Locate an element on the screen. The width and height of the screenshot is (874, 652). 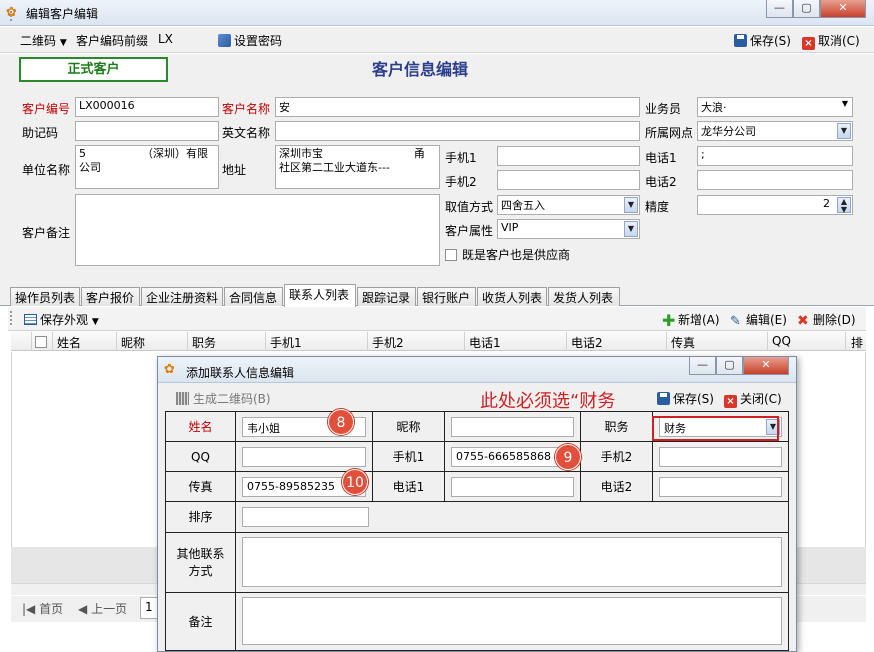
attribute-select: VIP ▼ is located at coordinates (568, 229).